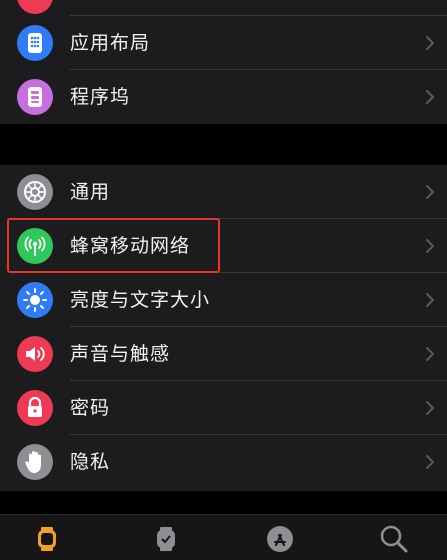  I want to click on search-icon, so click(394, 539).